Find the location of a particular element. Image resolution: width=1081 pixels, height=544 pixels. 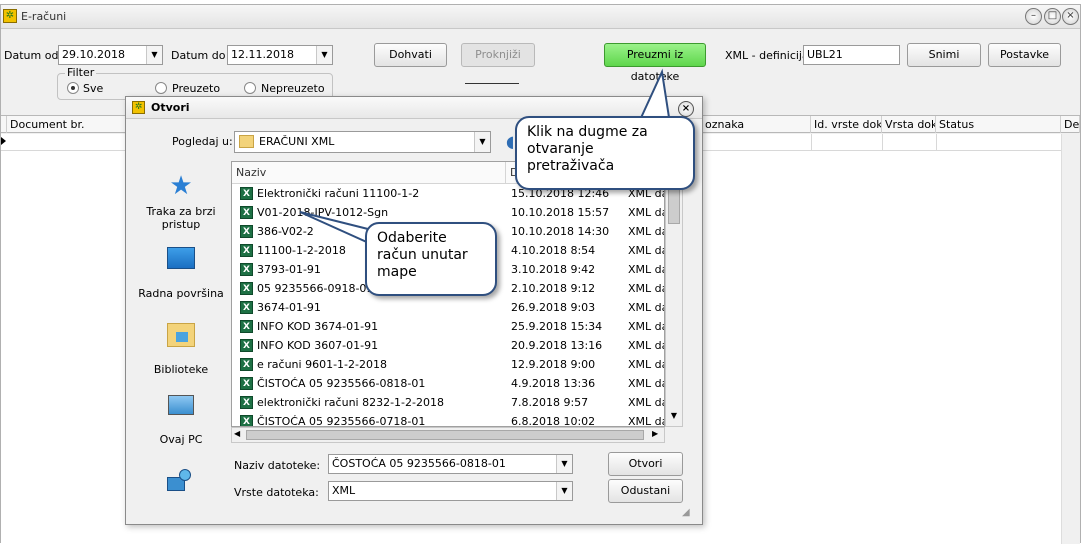

callout-import-hint: Klik na dugme za otvaranje pretraživača is located at coordinates (605, 153).